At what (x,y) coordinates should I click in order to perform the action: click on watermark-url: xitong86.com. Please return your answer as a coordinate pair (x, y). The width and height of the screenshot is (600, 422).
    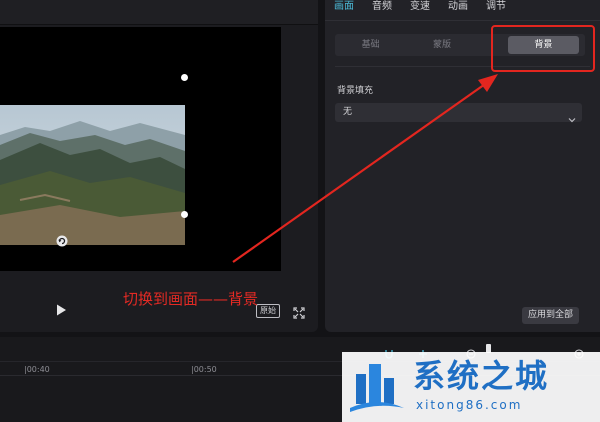
    Looking at the image, I should click on (469, 405).